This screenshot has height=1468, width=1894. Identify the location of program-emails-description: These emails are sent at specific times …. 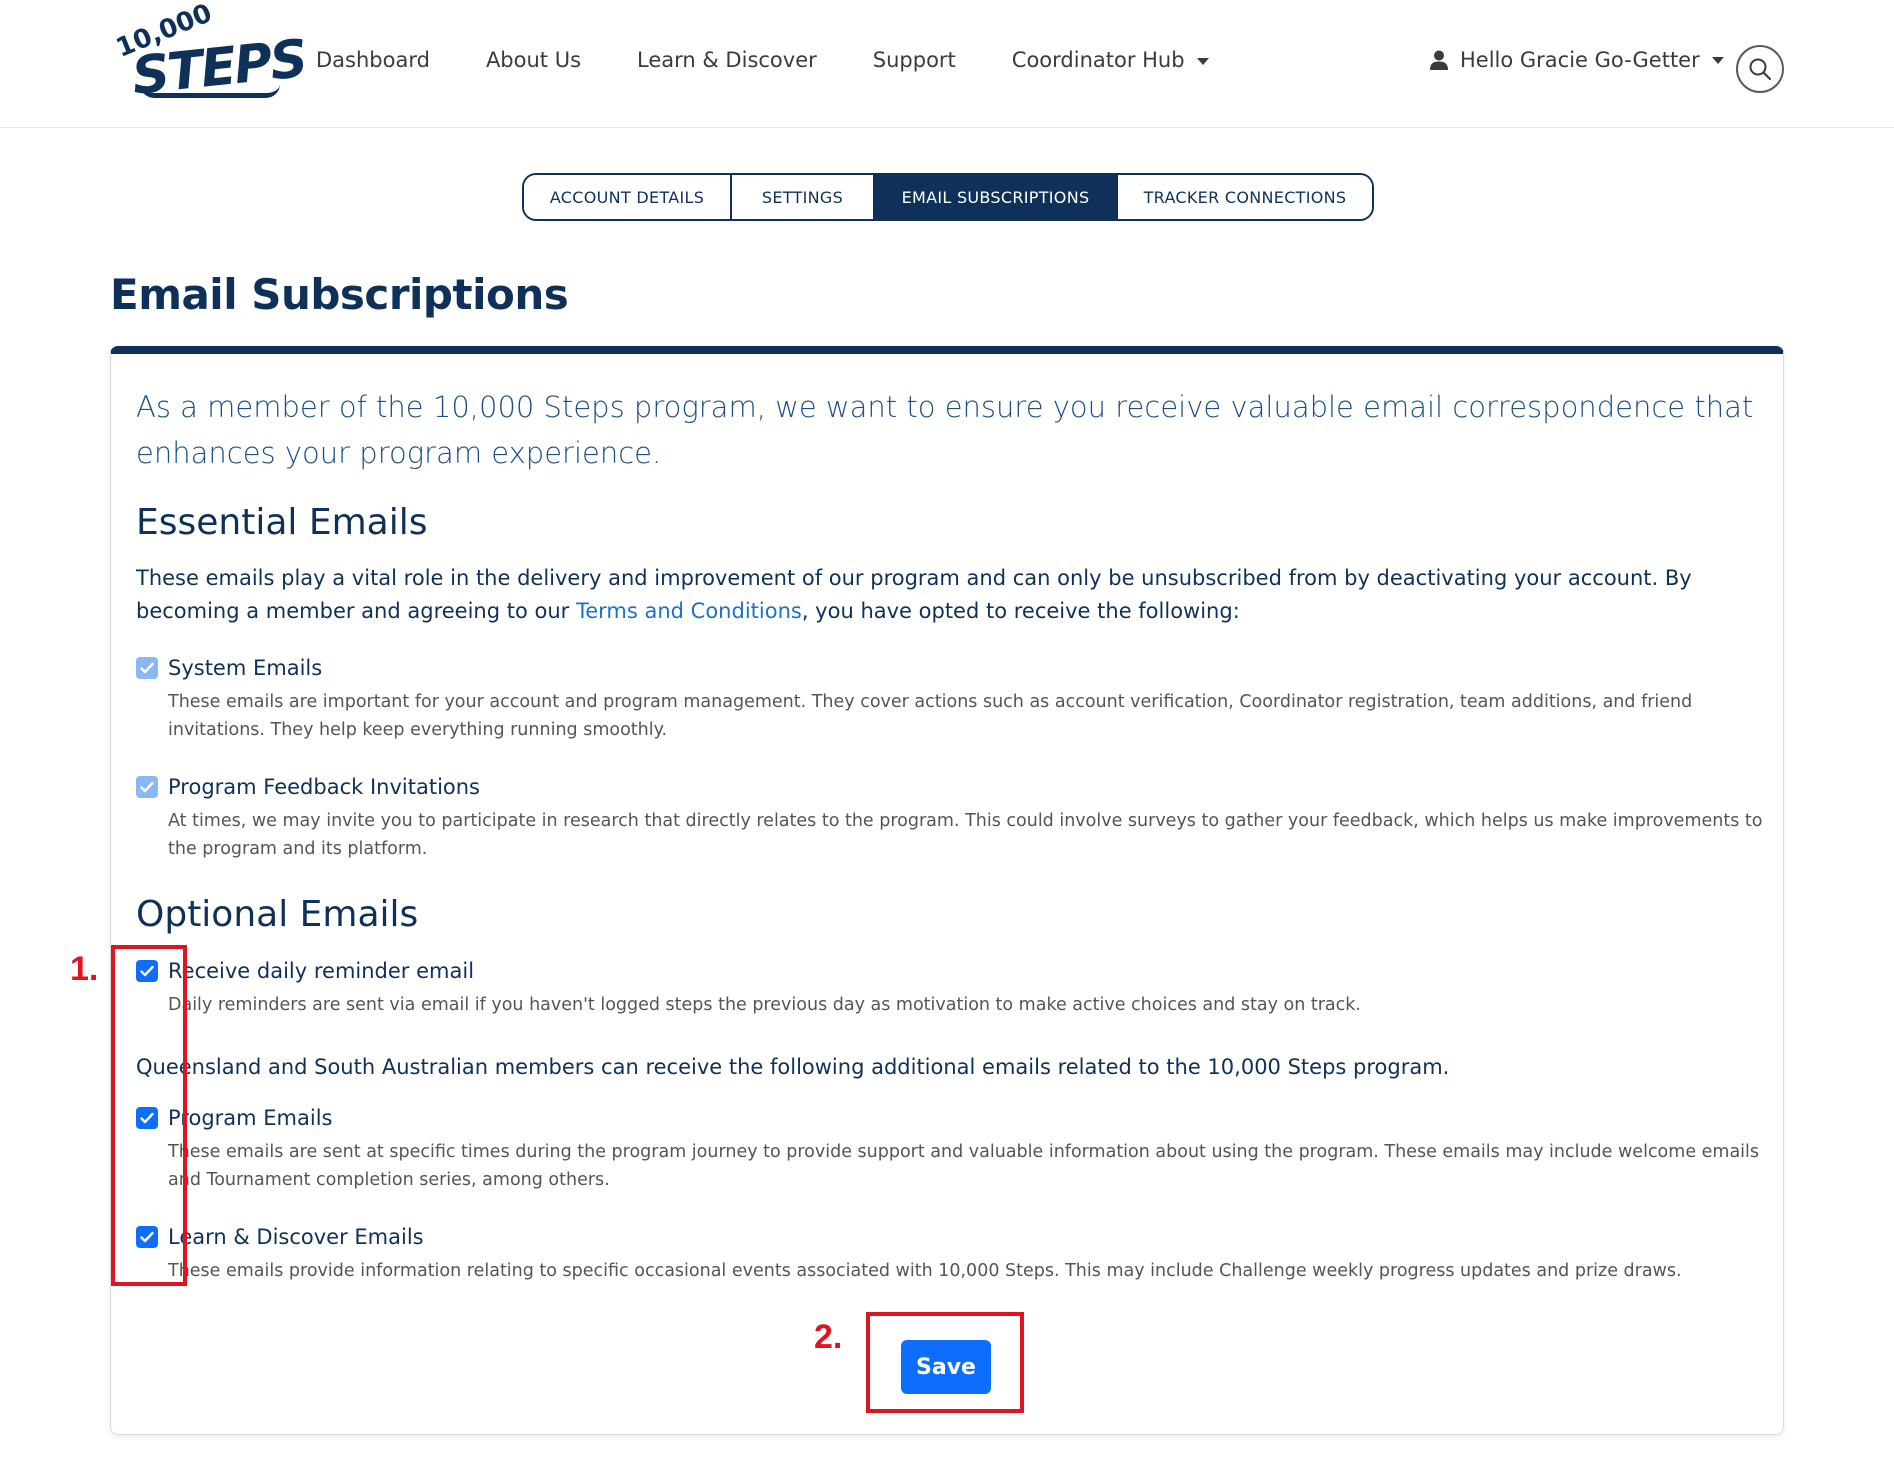
(964, 1166).